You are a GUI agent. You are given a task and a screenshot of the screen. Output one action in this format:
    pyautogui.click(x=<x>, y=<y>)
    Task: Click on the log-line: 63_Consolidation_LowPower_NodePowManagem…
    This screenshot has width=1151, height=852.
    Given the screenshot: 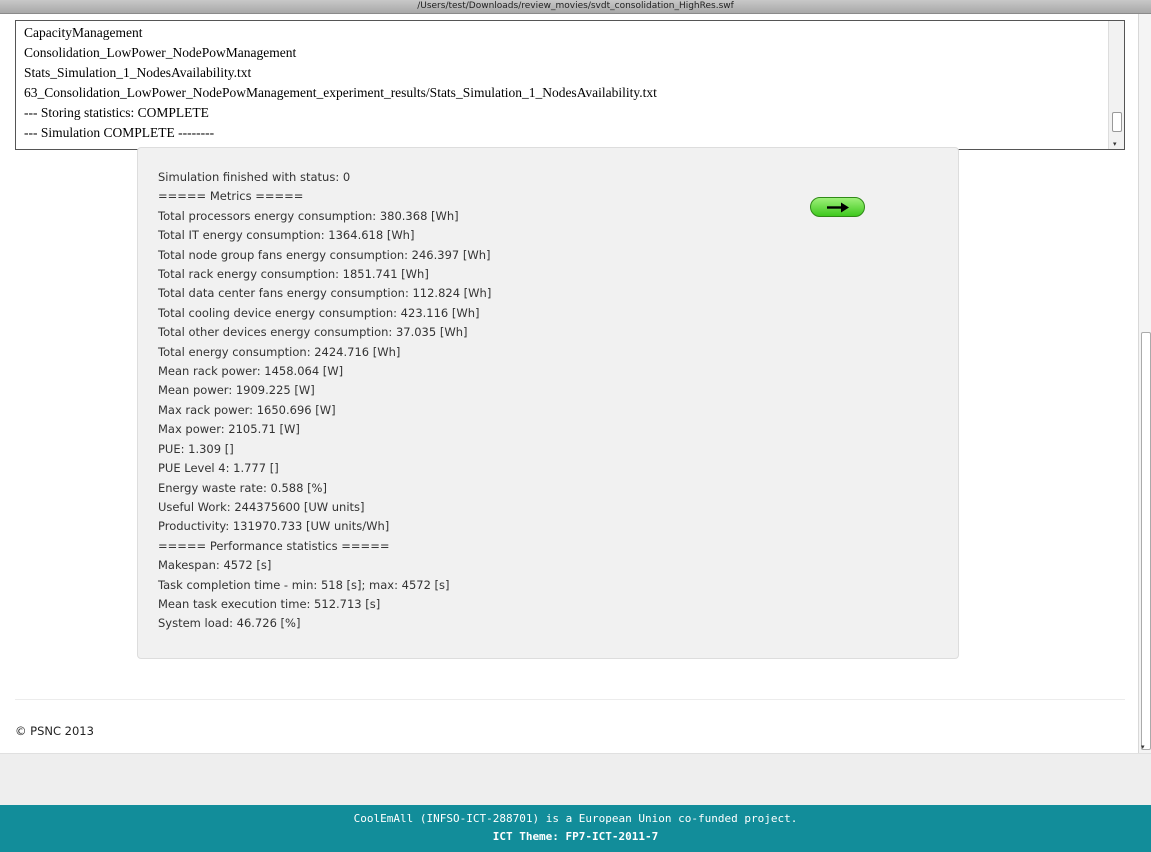 What is the action you would take?
    pyautogui.click(x=340, y=92)
    